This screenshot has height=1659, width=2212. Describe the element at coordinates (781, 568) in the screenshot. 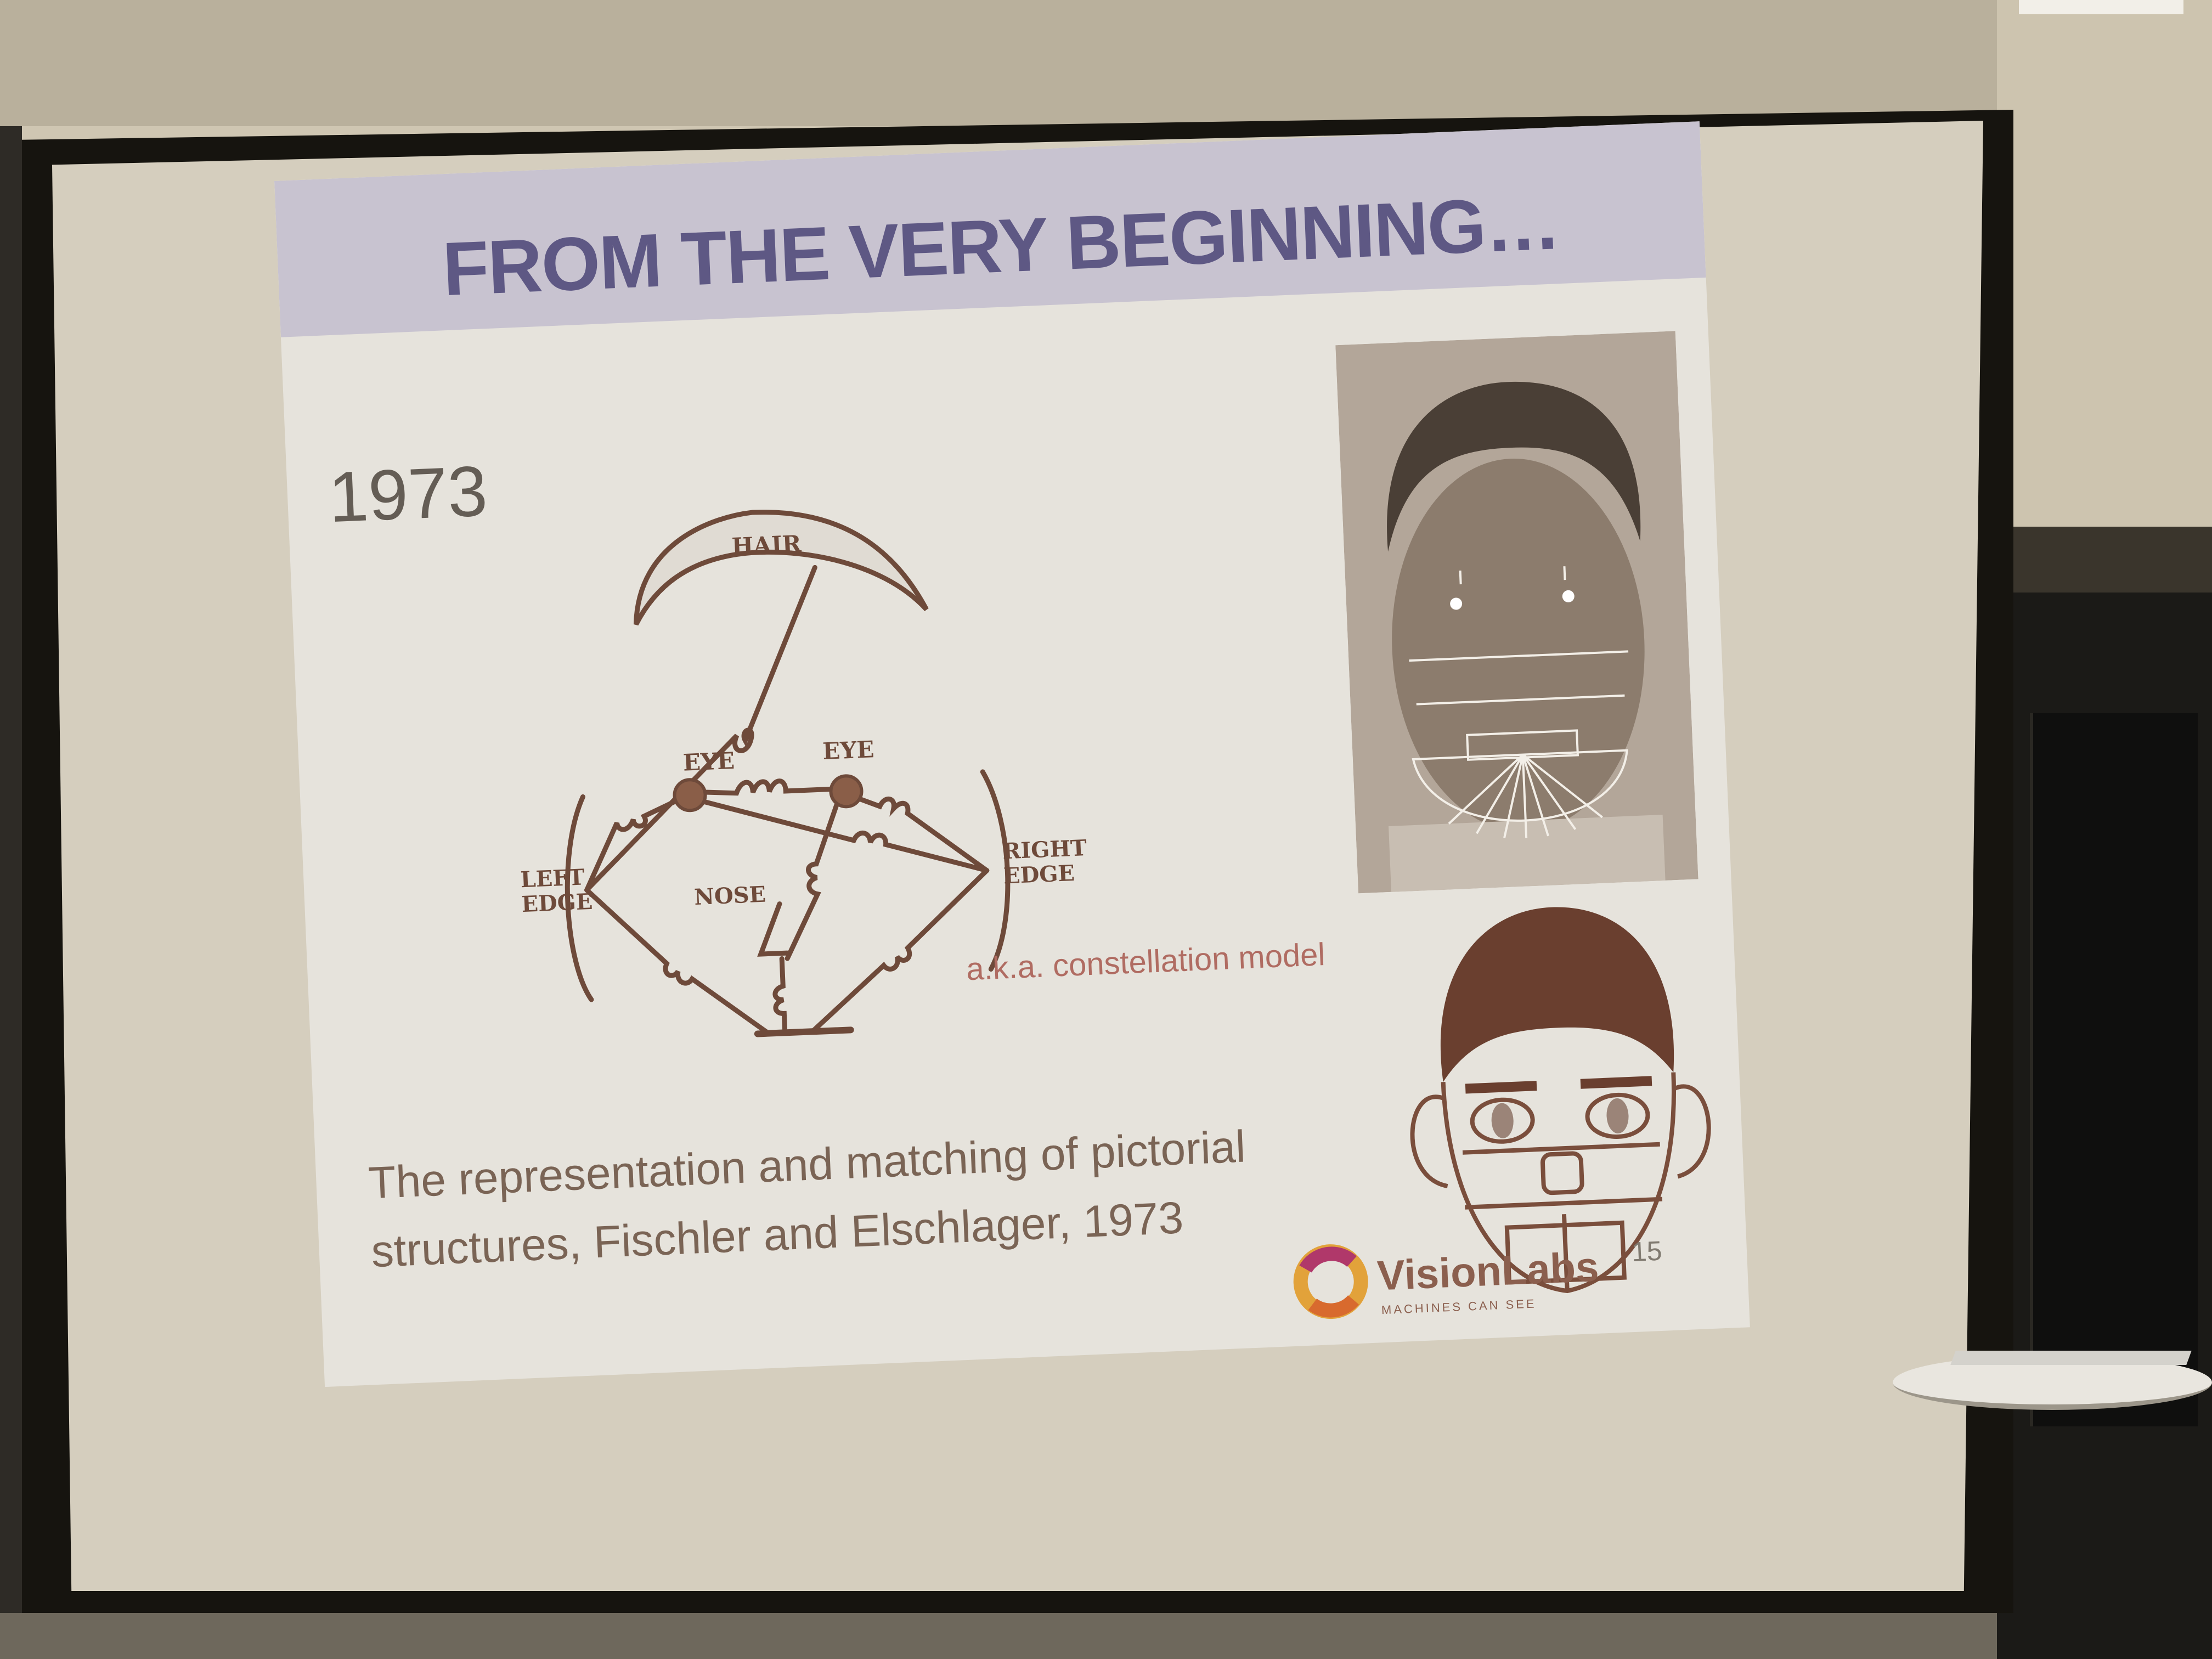

I see `hair-shape` at that location.